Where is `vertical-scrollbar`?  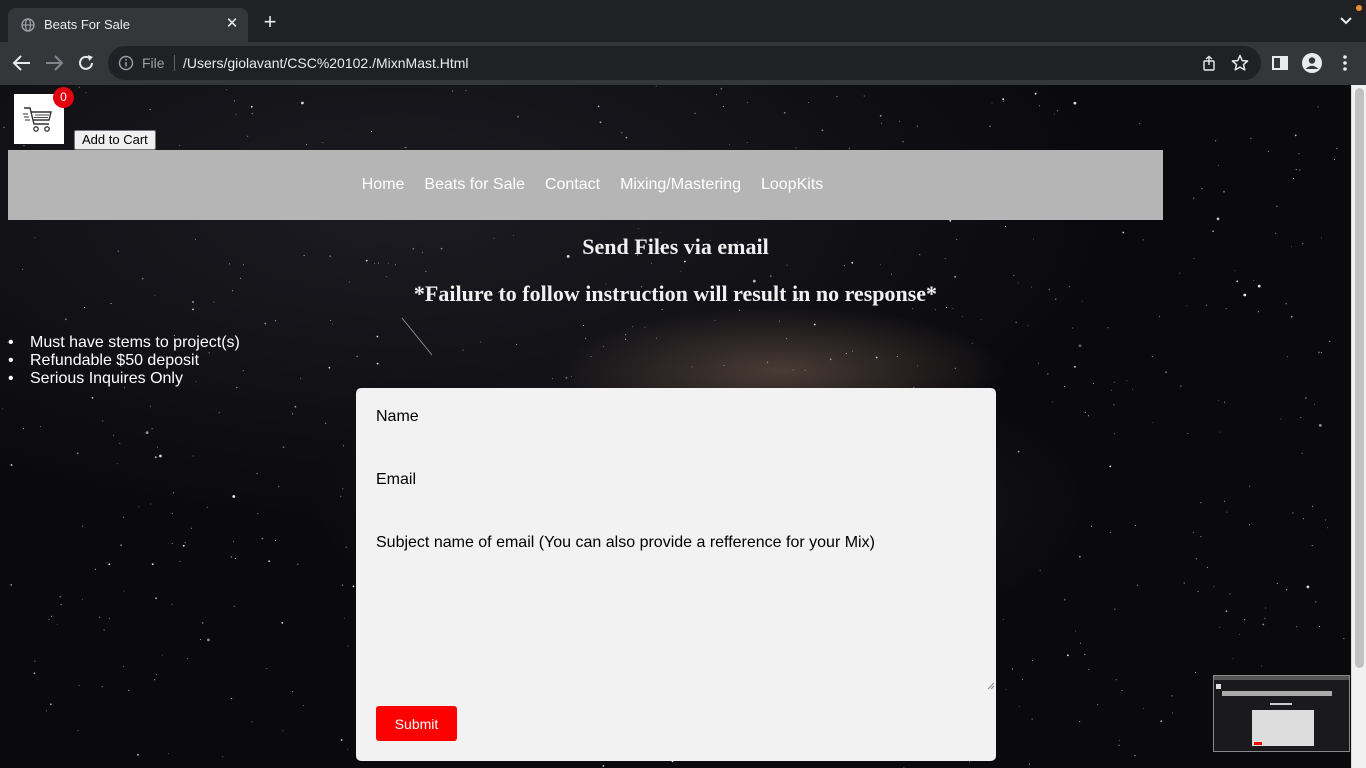
vertical-scrollbar is located at coordinates (1358, 426).